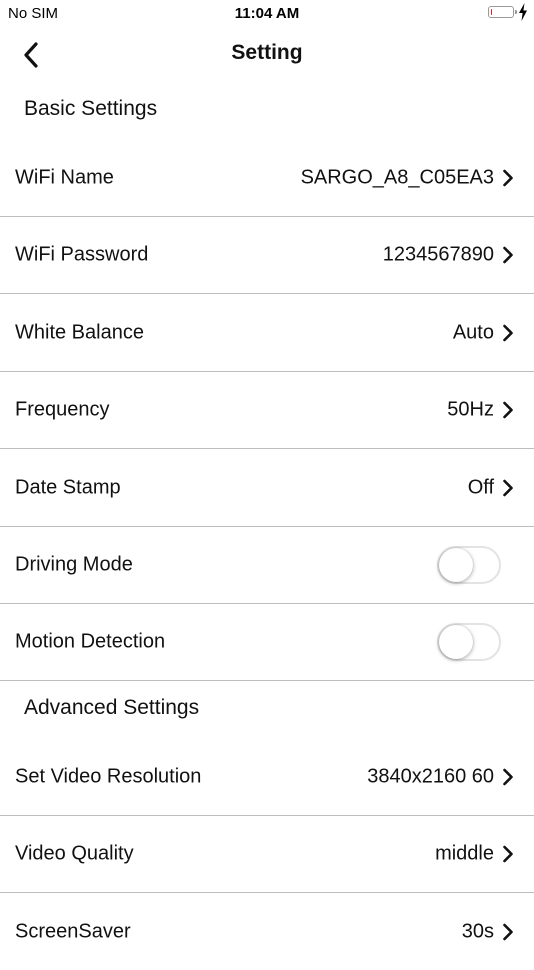 The width and height of the screenshot is (534, 970). What do you see at coordinates (90, 641) in the screenshot?
I see `row-label: Motion Detection` at bounding box center [90, 641].